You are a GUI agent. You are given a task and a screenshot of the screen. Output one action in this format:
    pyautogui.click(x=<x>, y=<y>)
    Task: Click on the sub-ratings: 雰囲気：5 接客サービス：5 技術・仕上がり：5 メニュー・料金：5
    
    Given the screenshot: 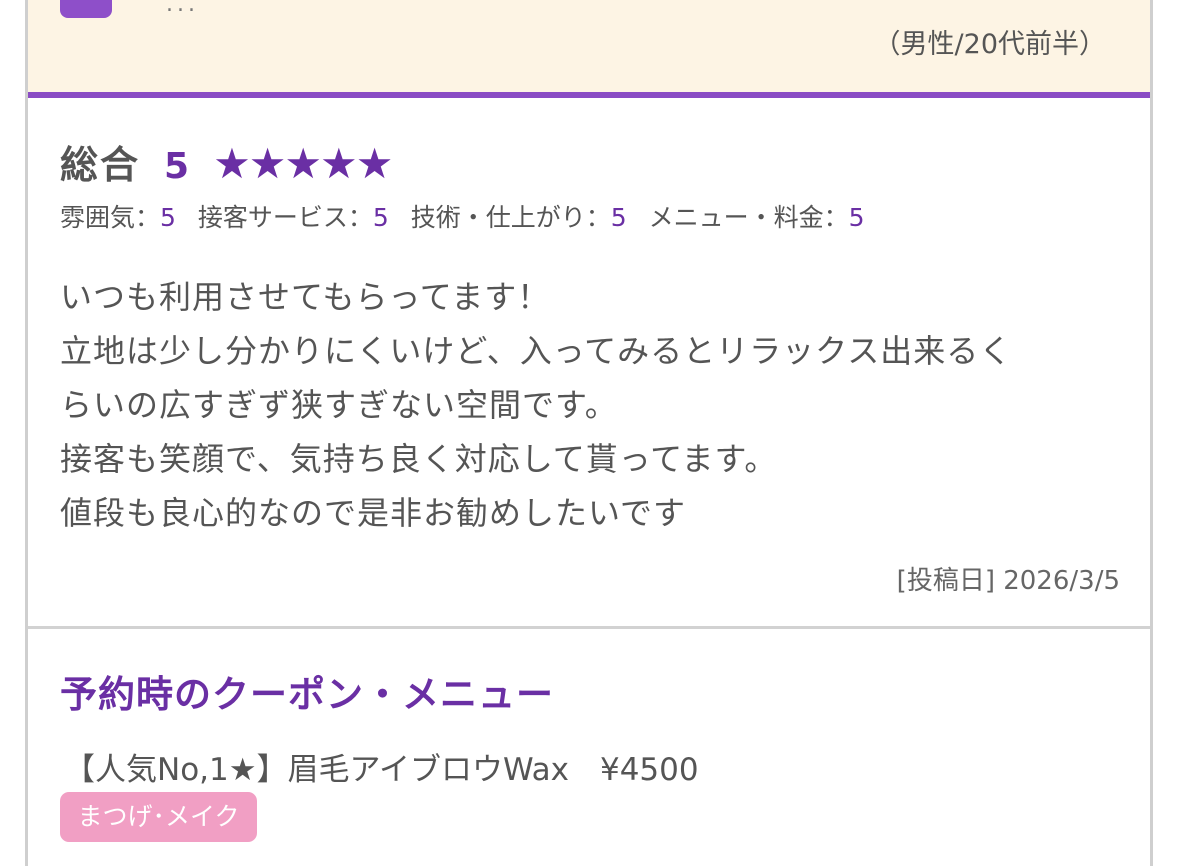 What is the action you would take?
    pyautogui.click(x=469, y=216)
    